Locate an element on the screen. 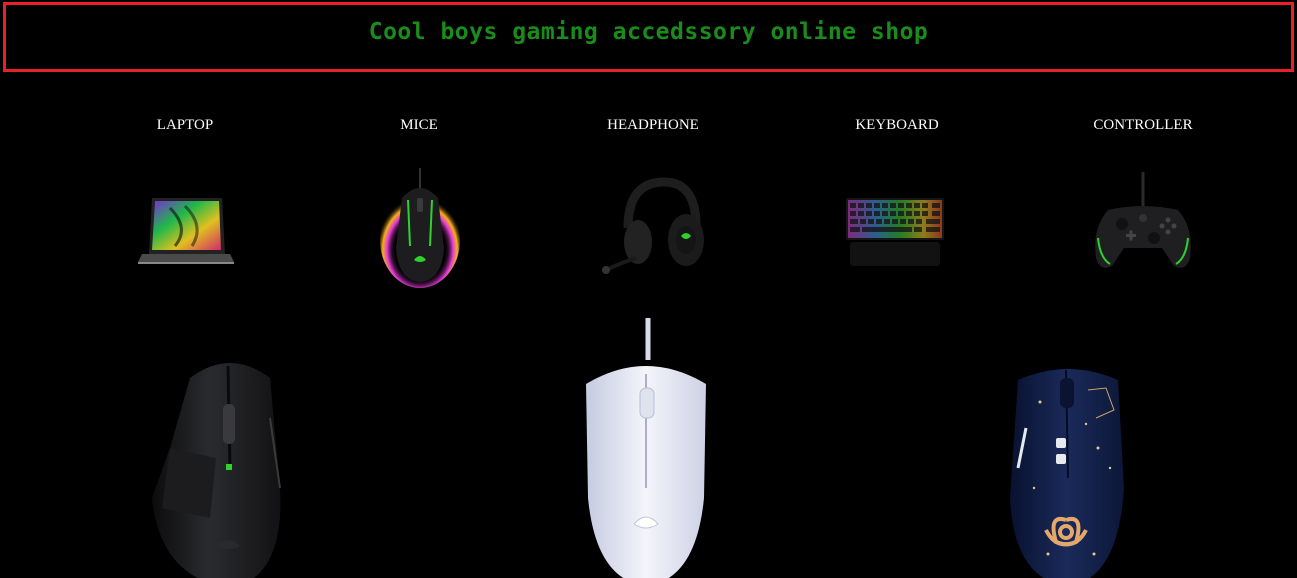  product-black-mouse-image is located at coordinates (230, 448).